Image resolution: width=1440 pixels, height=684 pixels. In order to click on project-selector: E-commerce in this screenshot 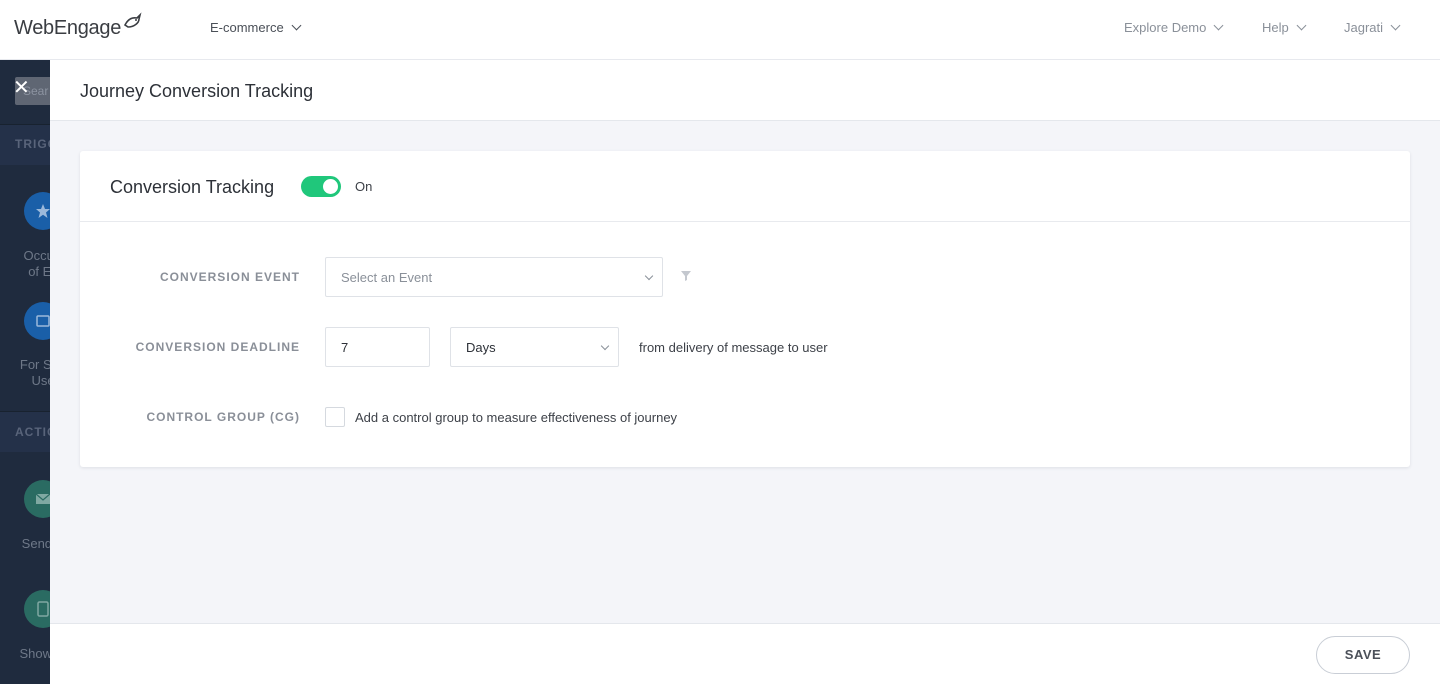, I will do `click(256, 27)`.